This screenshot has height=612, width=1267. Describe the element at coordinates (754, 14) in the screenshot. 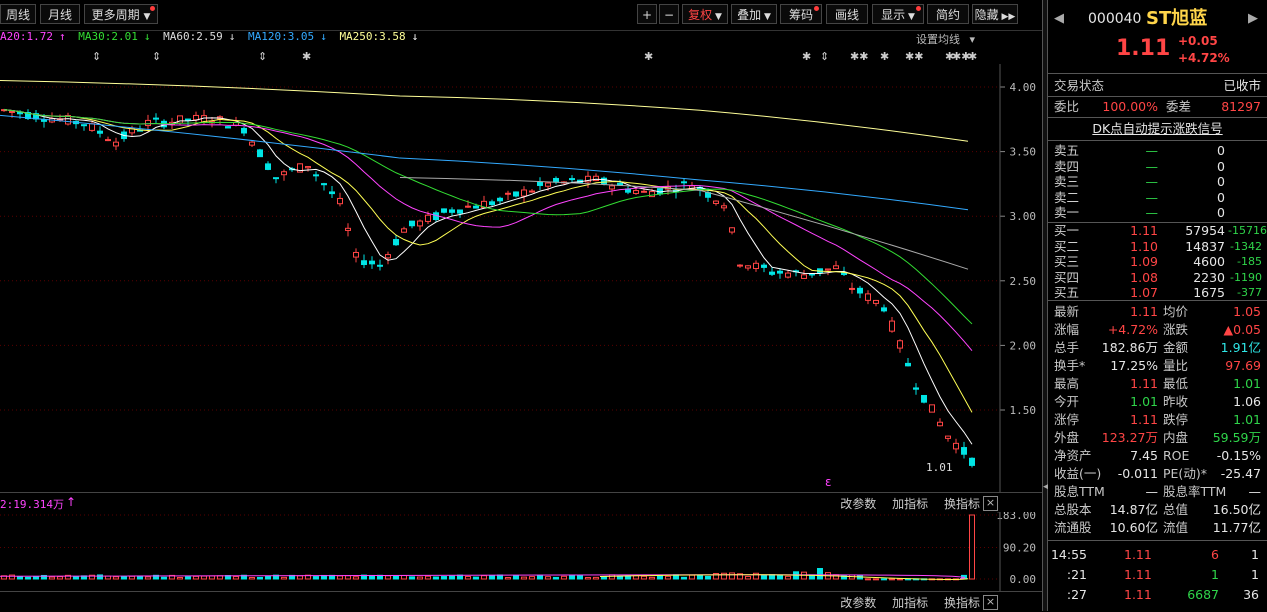

I see `overlay-button: 叠加 ▼` at that location.